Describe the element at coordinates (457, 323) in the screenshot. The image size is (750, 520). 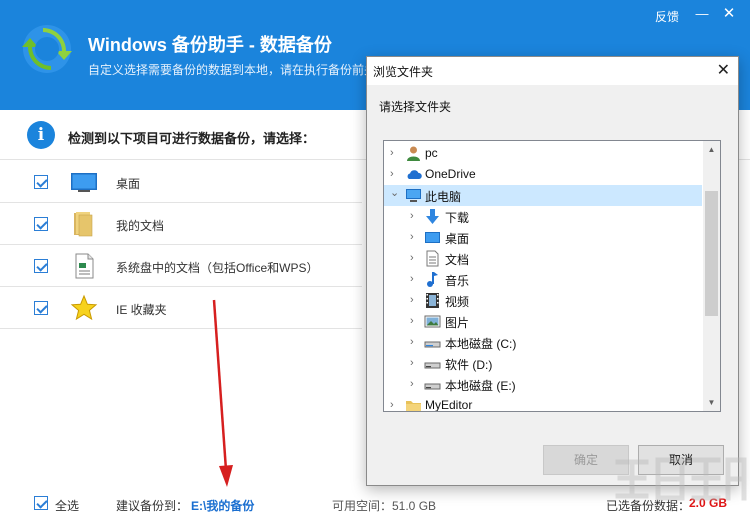
I see `tree-item-label: 图片` at that location.